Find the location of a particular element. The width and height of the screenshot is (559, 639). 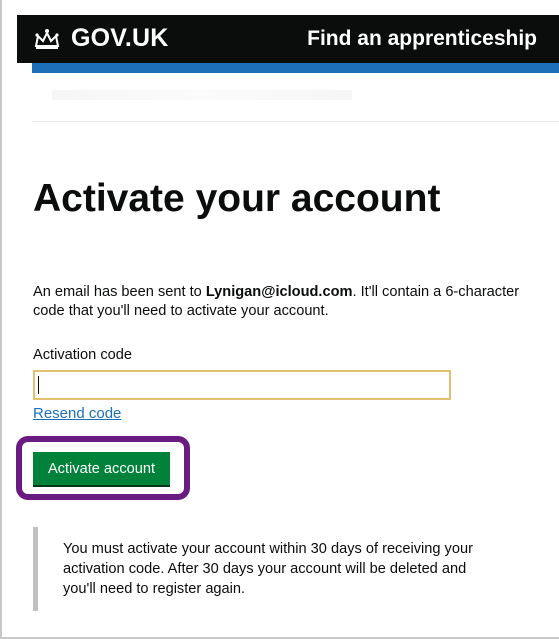

email-address: Lynigan@icloud.com is located at coordinates (279, 292).